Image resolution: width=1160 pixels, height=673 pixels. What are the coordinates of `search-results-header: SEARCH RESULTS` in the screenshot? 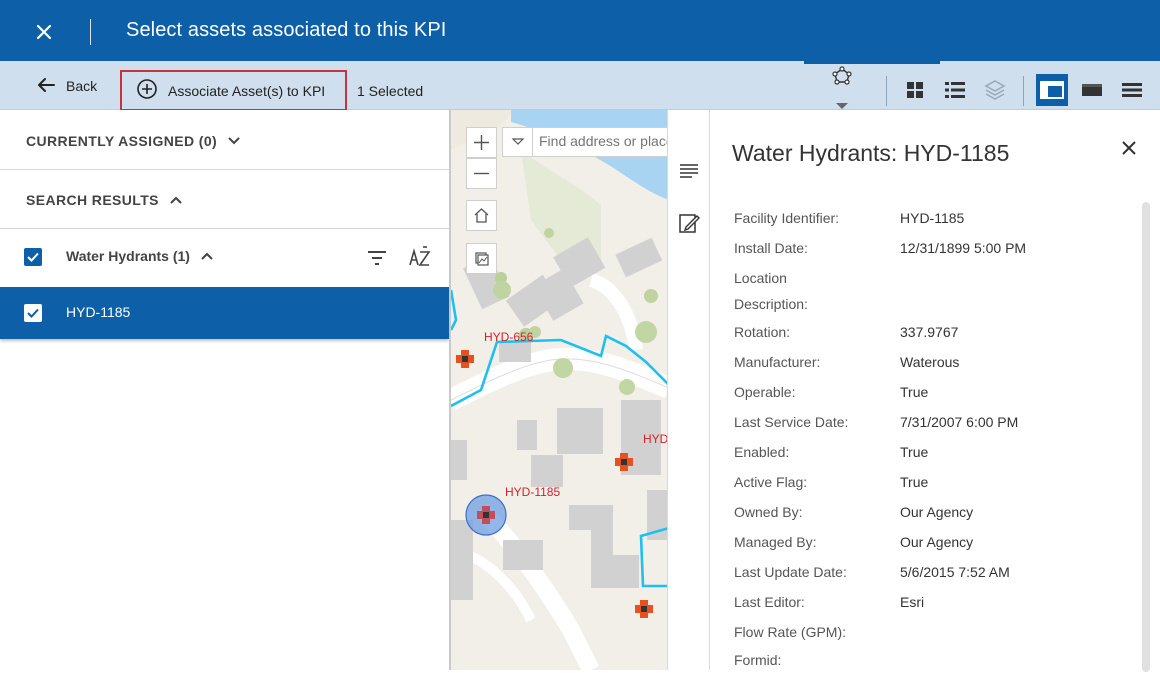 It's located at (224, 200).